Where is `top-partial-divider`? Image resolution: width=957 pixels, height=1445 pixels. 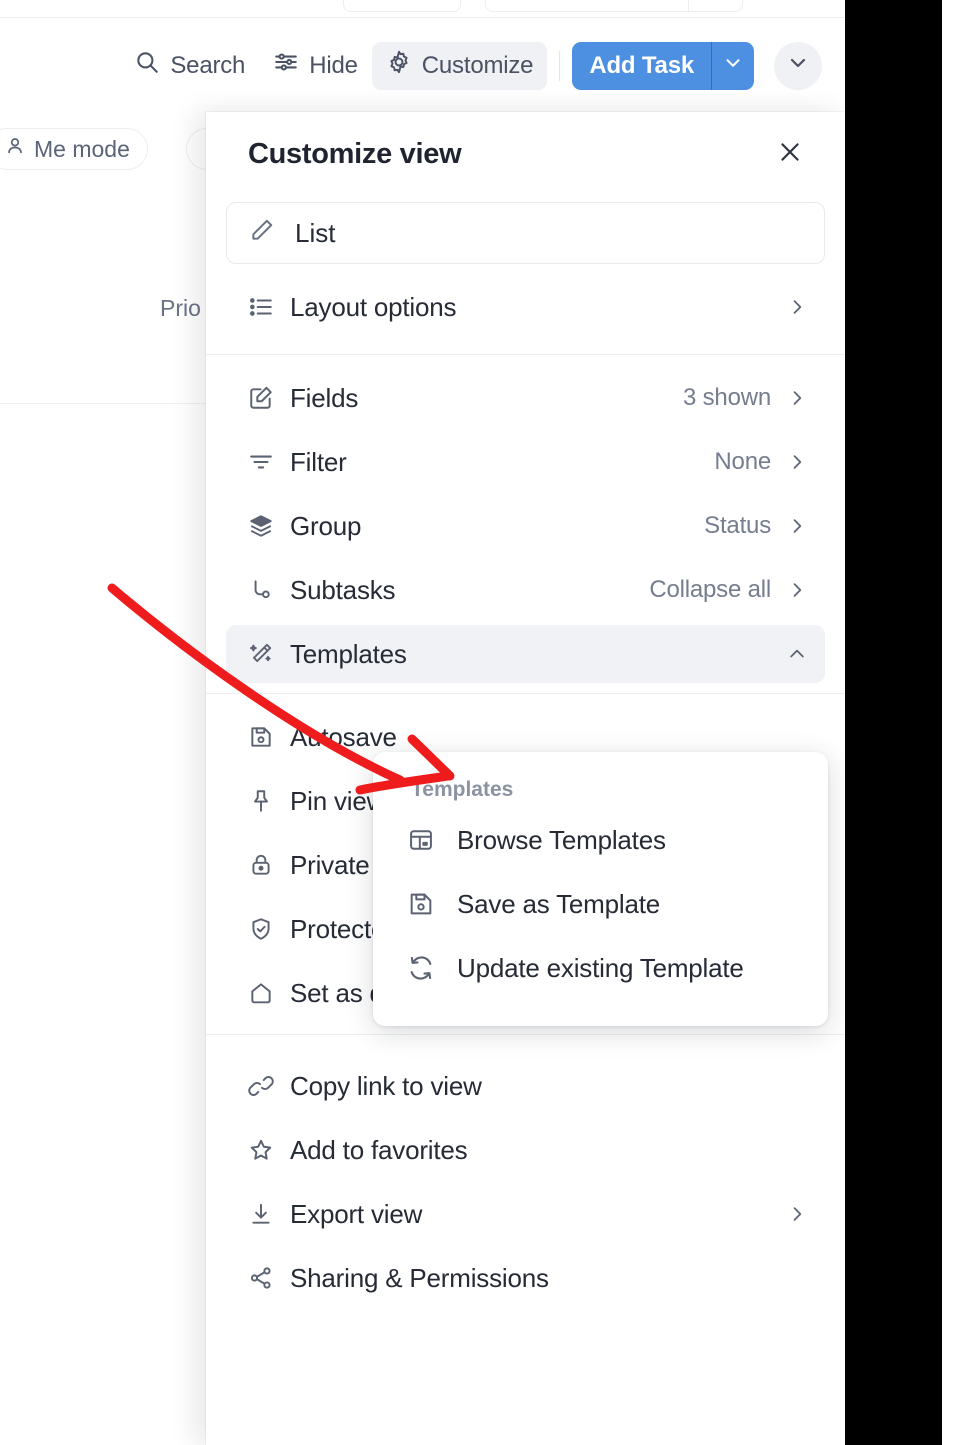
top-partial-divider is located at coordinates (688, 6).